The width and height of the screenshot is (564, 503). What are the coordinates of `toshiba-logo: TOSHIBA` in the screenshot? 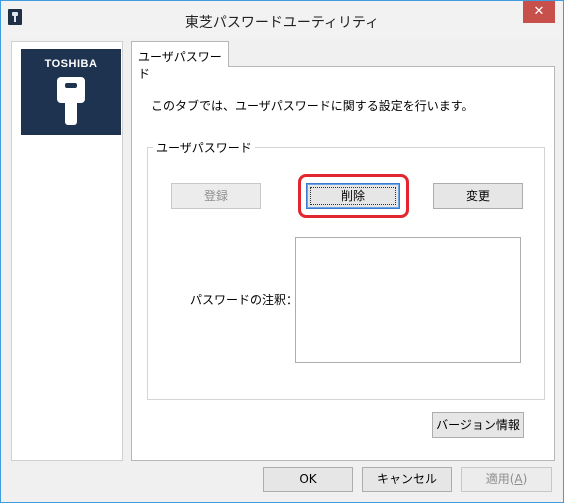 It's located at (71, 92).